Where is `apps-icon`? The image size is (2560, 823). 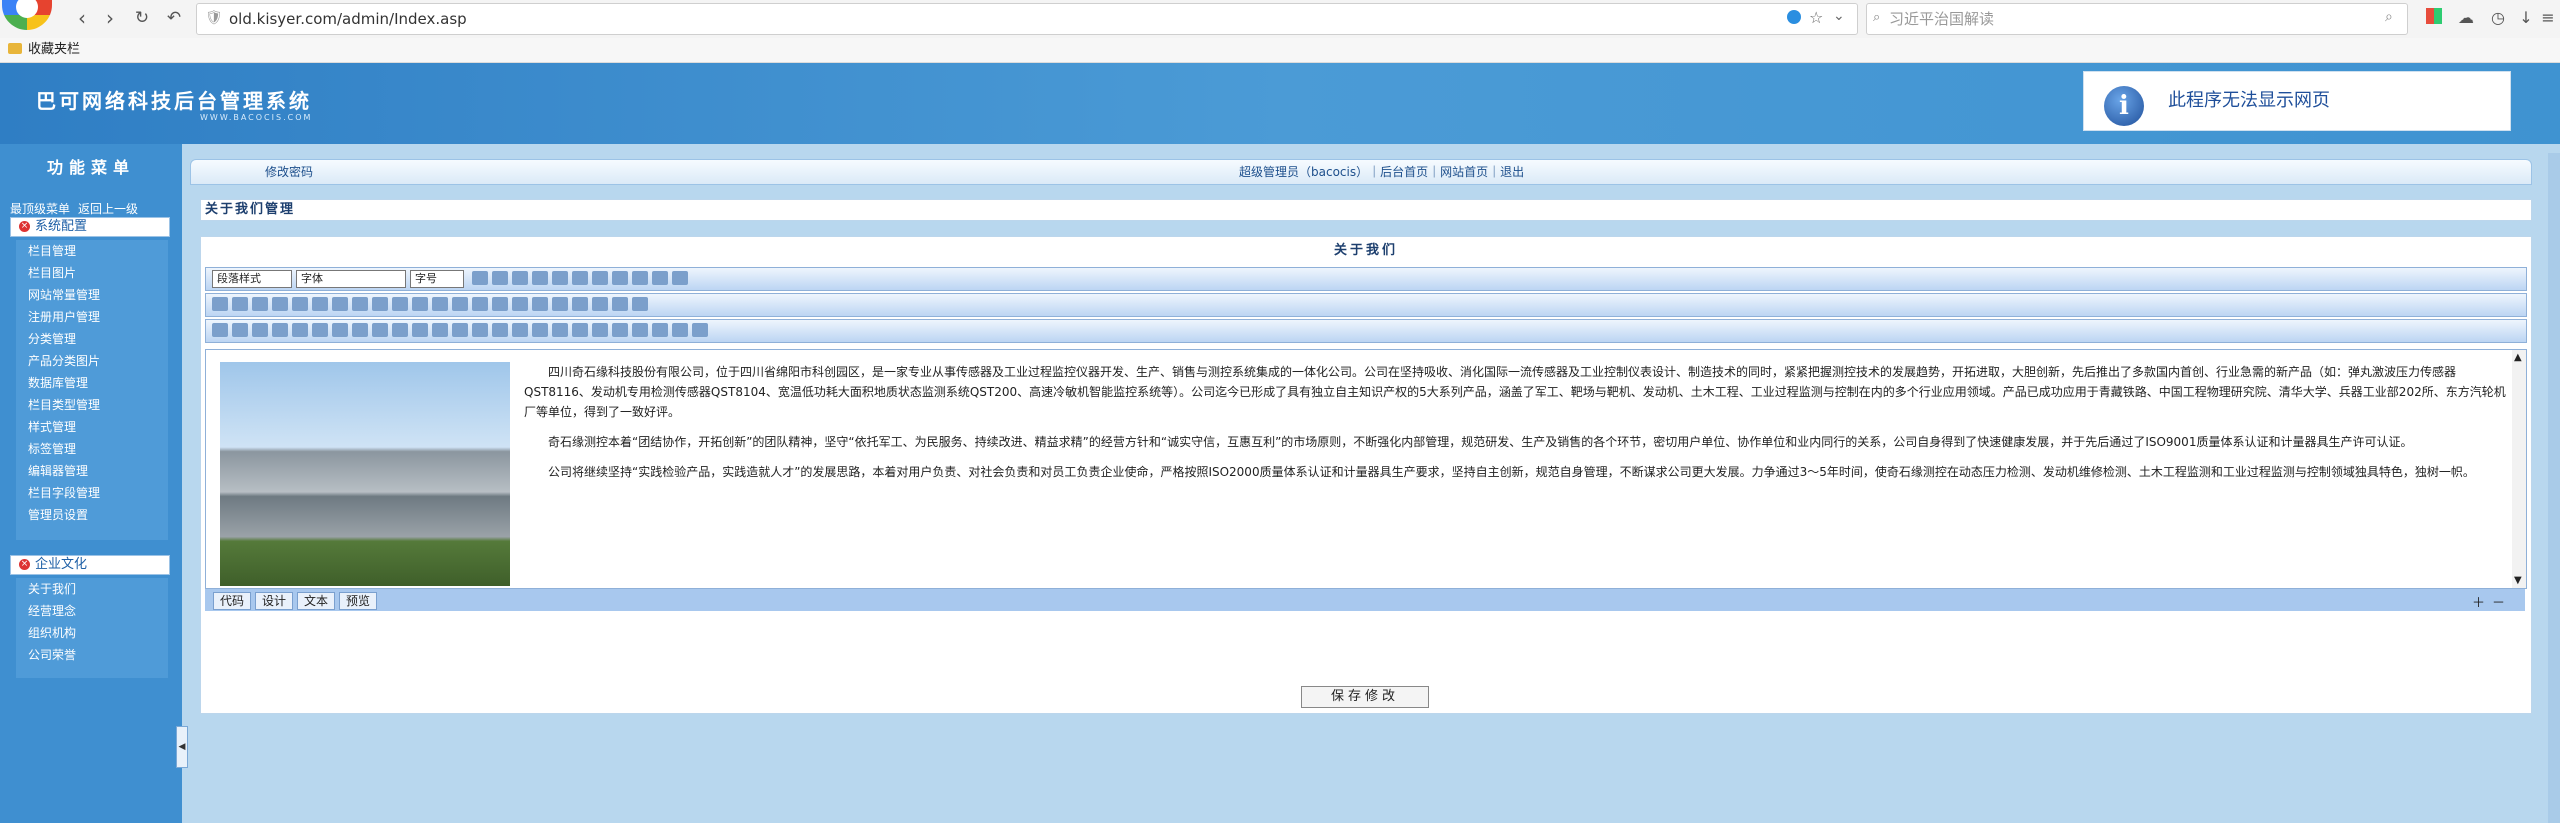
apps-icon is located at coordinates (2434, 16).